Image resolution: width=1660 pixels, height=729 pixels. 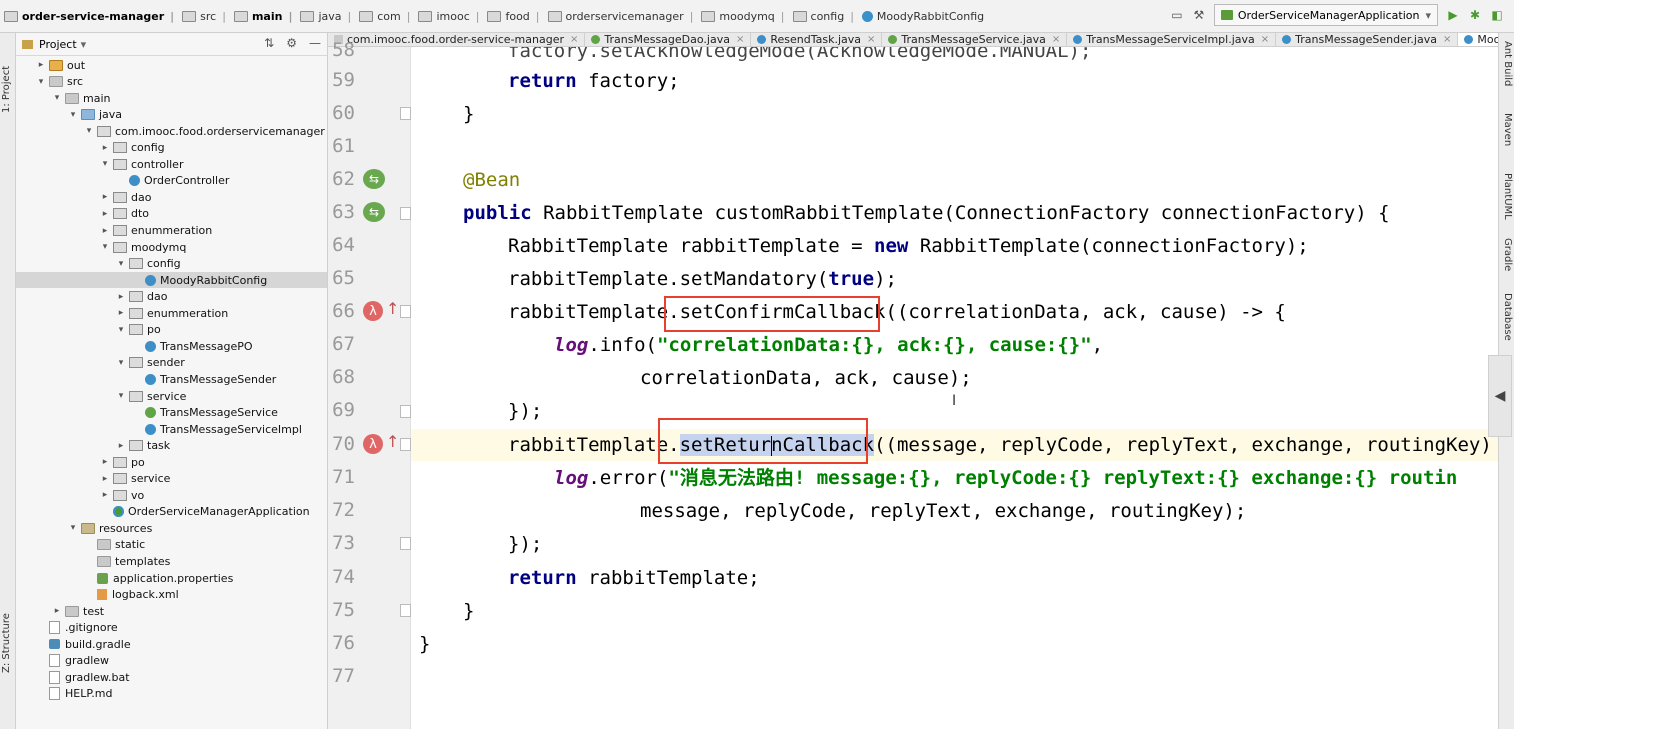 What do you see at coordinates (134, 346) in the screenshot?
I see `tree-item: TransMessagePO` at bounding box center [134, 346].